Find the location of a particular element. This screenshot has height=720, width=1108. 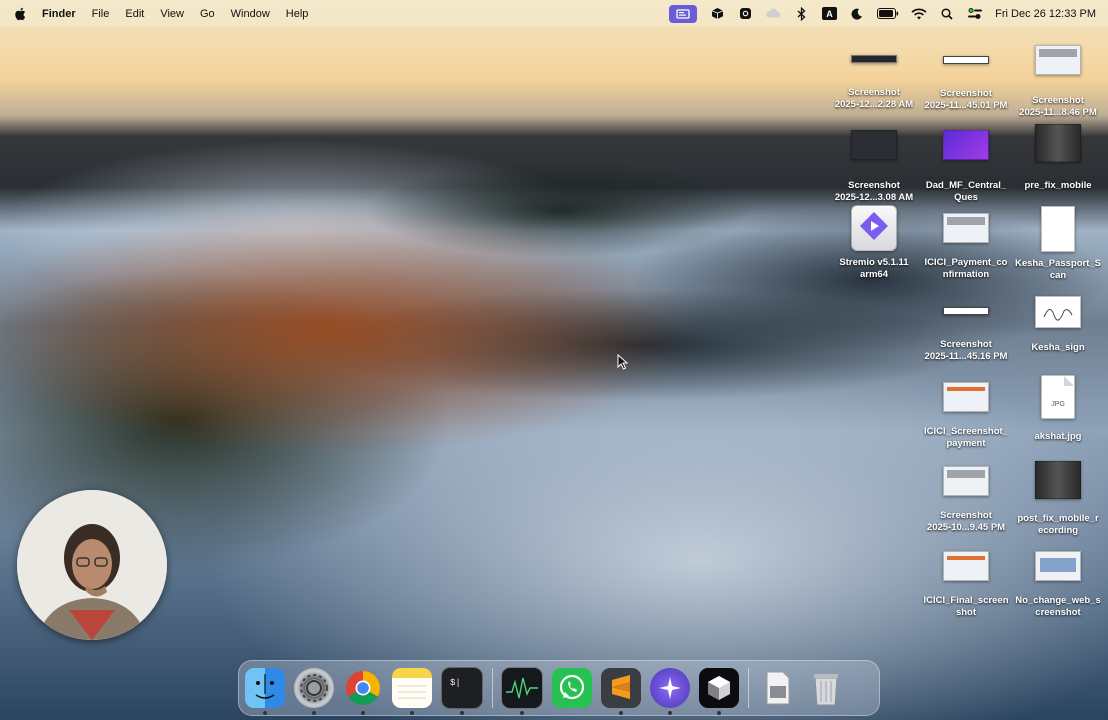

dock-whatsapp is located at coordinates (572, 688).